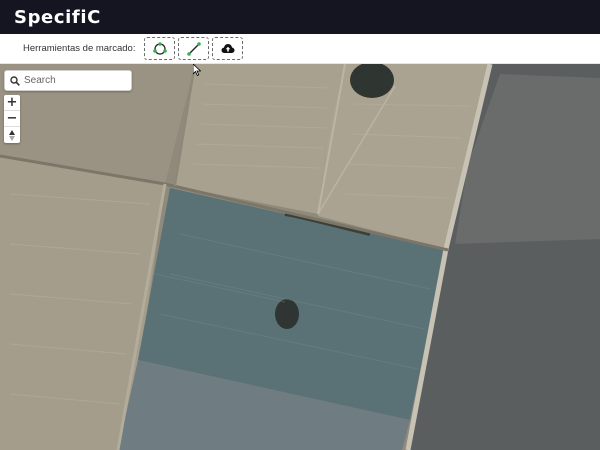 The image size is (600, 450). I want to click on marking-tools-label: Herramientas de marcado:, so click(79, 48).